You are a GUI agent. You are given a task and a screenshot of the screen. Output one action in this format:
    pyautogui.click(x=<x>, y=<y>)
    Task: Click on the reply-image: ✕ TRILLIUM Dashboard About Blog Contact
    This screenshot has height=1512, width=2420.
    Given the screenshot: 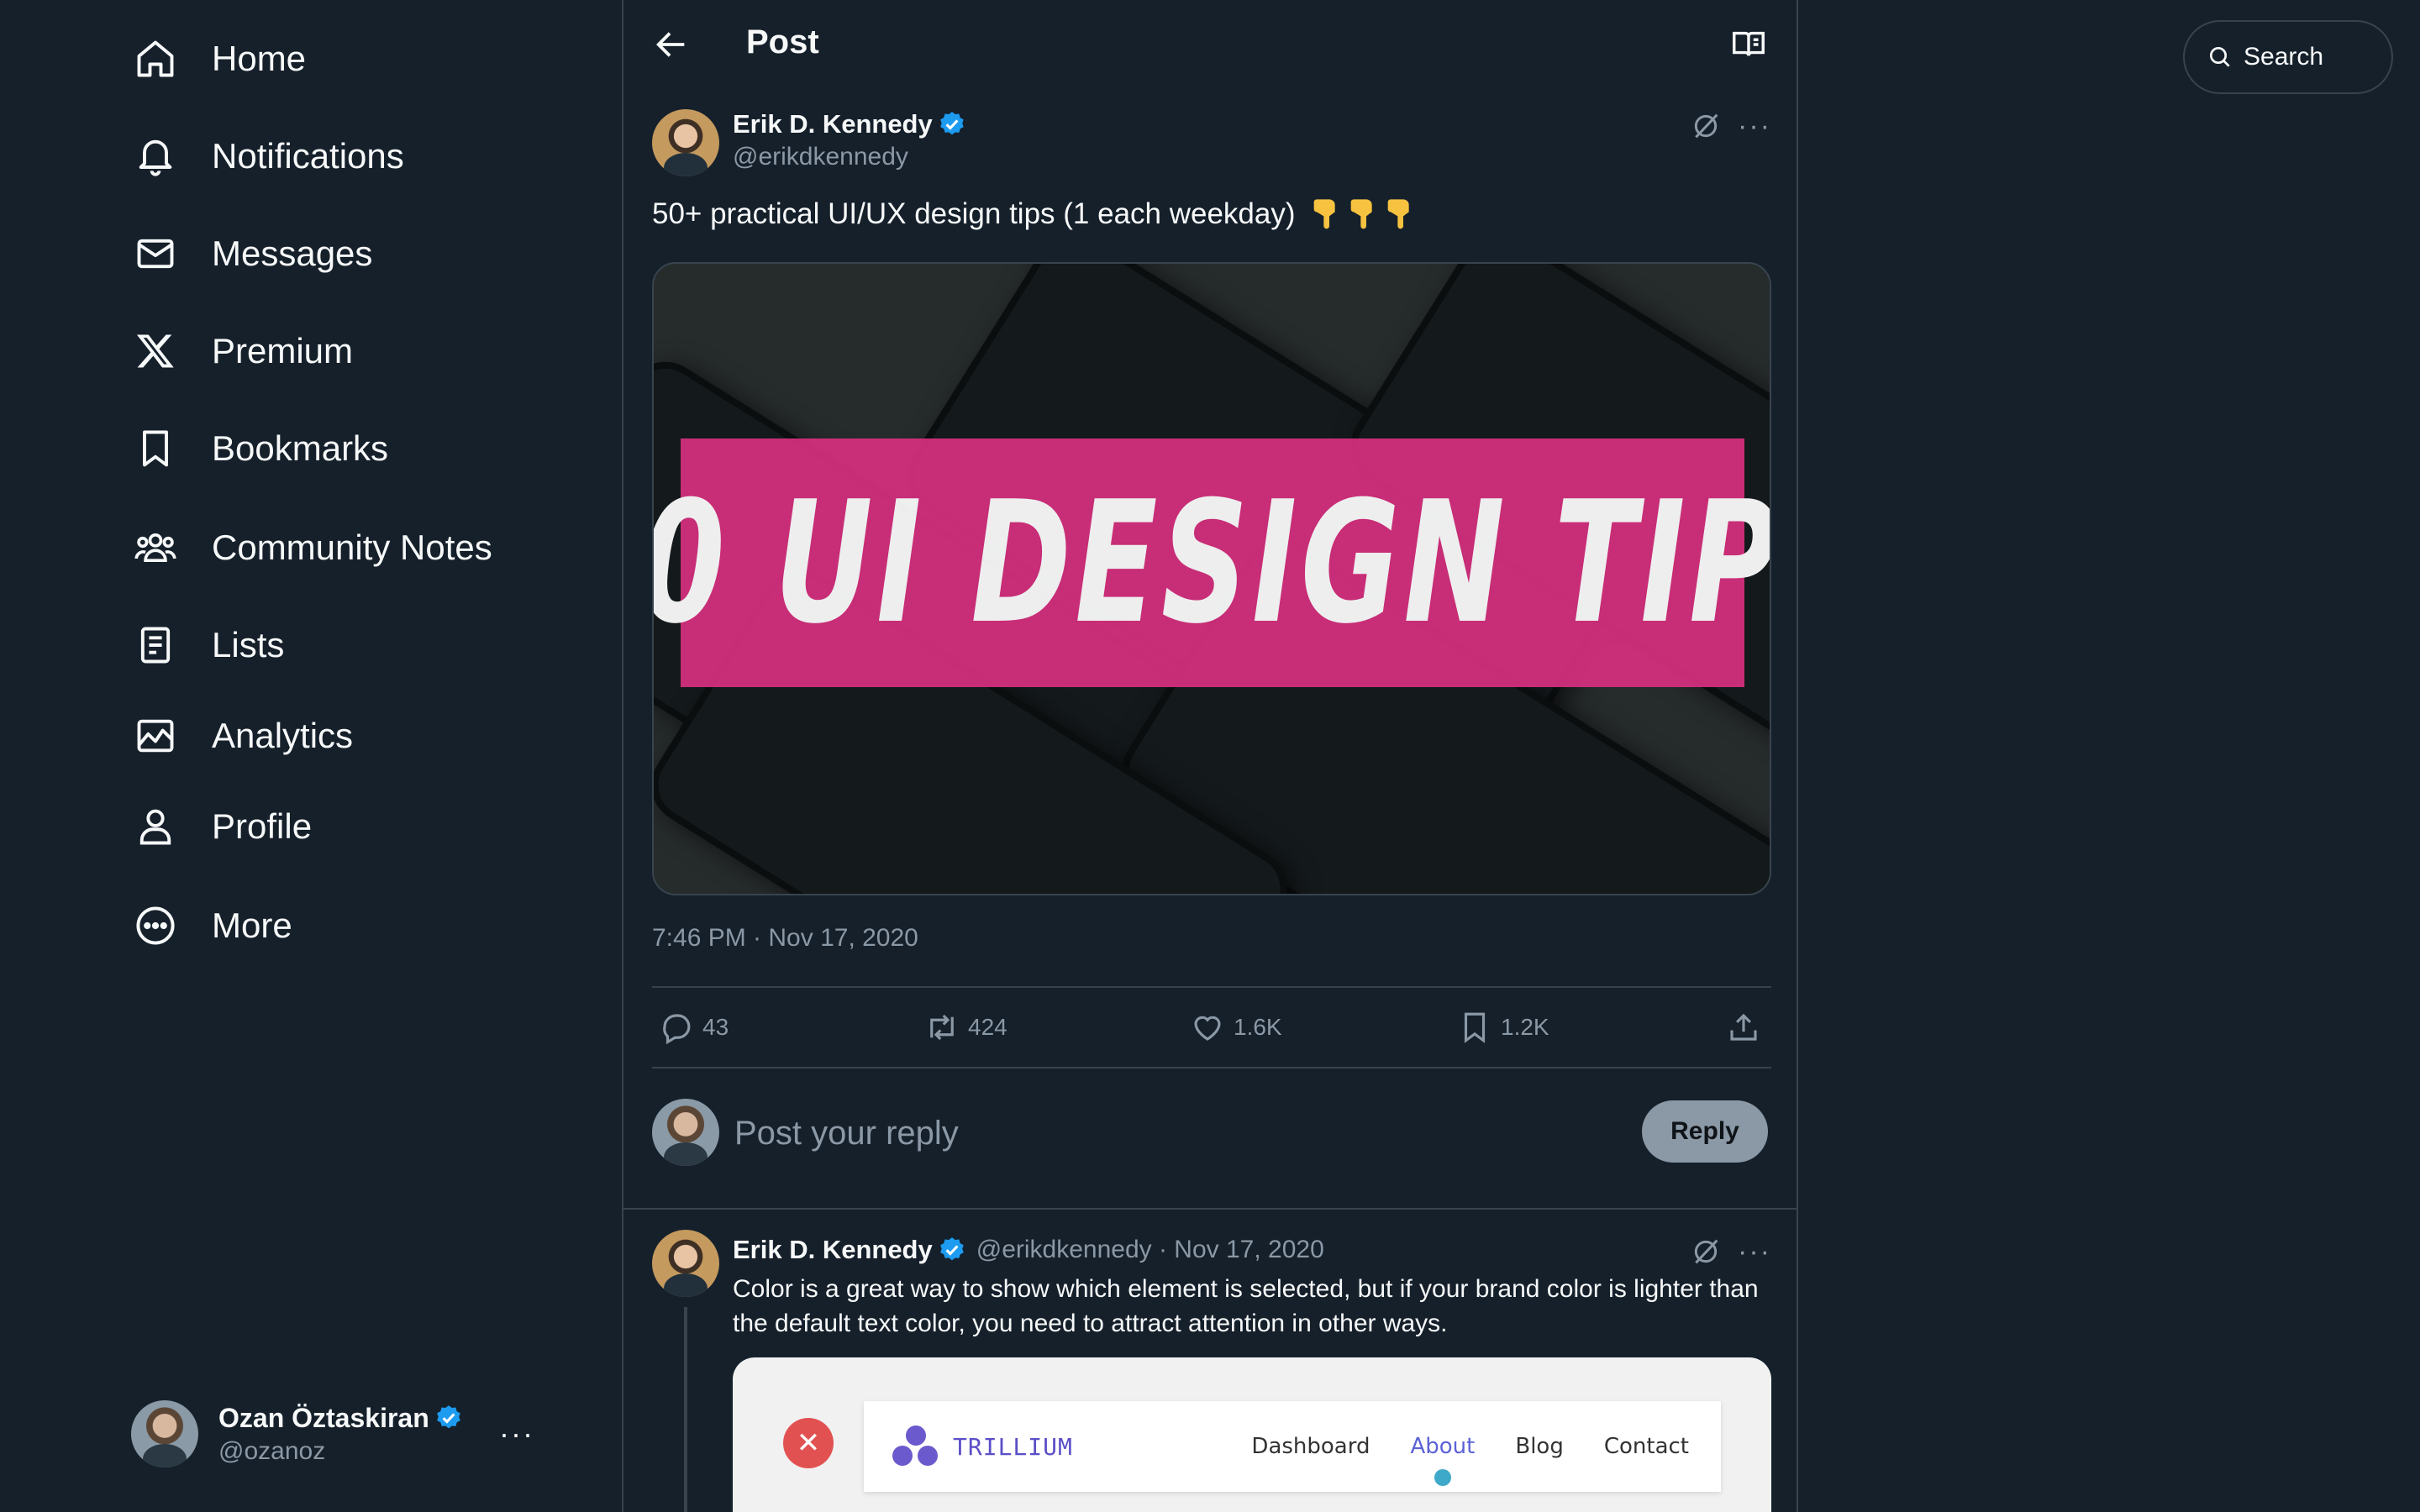 What is the action you would take?
    pyautogui.click(x=1252, y=1434)
    